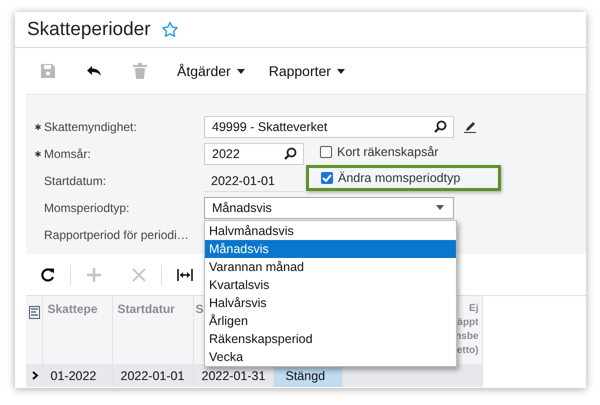  I want to click on dropdown-option: Årligen, so click(330, 321).